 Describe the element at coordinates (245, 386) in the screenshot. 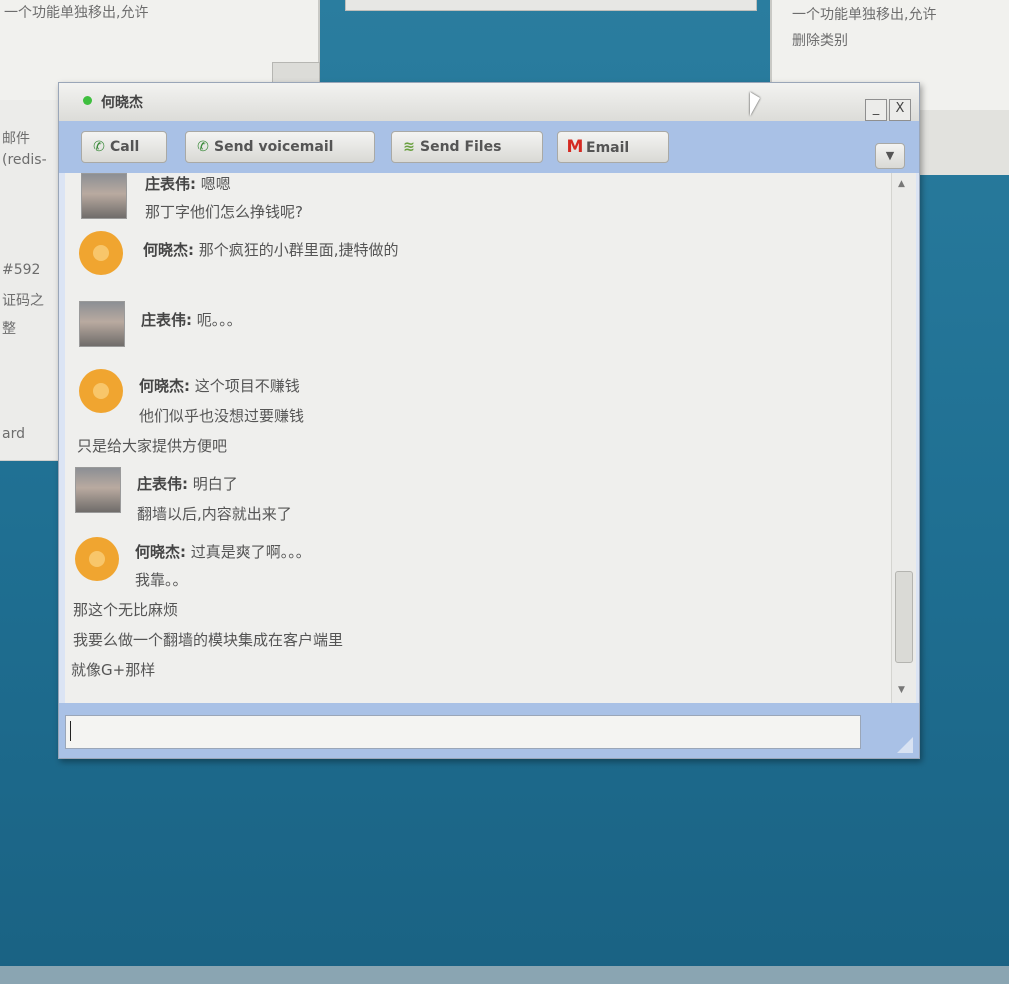

I see `message-text: 这个项目不赚钱` at that location.